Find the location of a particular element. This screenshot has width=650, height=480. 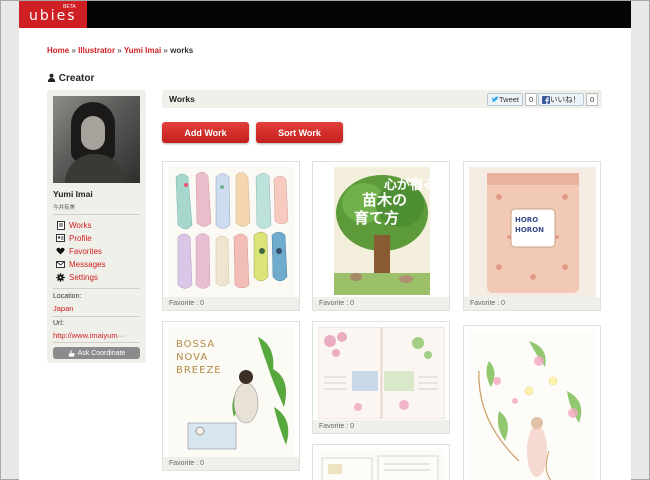

avatar is located at coordinates (96, 139).